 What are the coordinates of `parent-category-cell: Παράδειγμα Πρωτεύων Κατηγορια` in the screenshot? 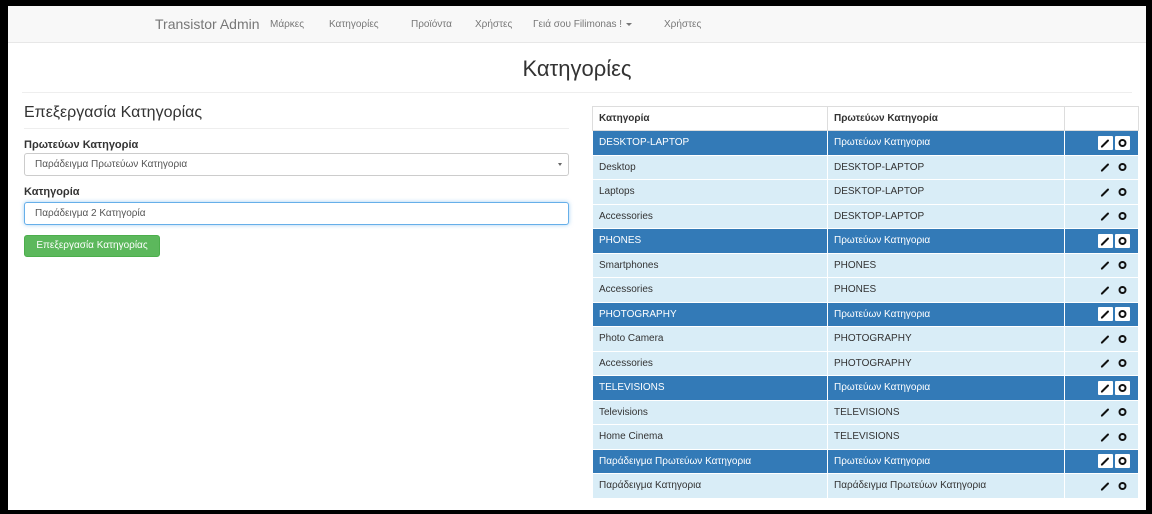 It's located at (946, 486).